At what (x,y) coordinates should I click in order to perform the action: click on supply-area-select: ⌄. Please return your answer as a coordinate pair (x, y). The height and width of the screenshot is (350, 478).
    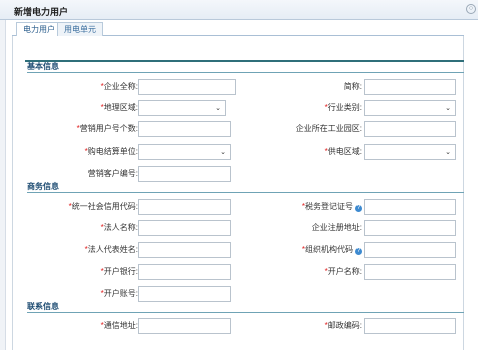
    Looking at the image, I should click on (410, 152).